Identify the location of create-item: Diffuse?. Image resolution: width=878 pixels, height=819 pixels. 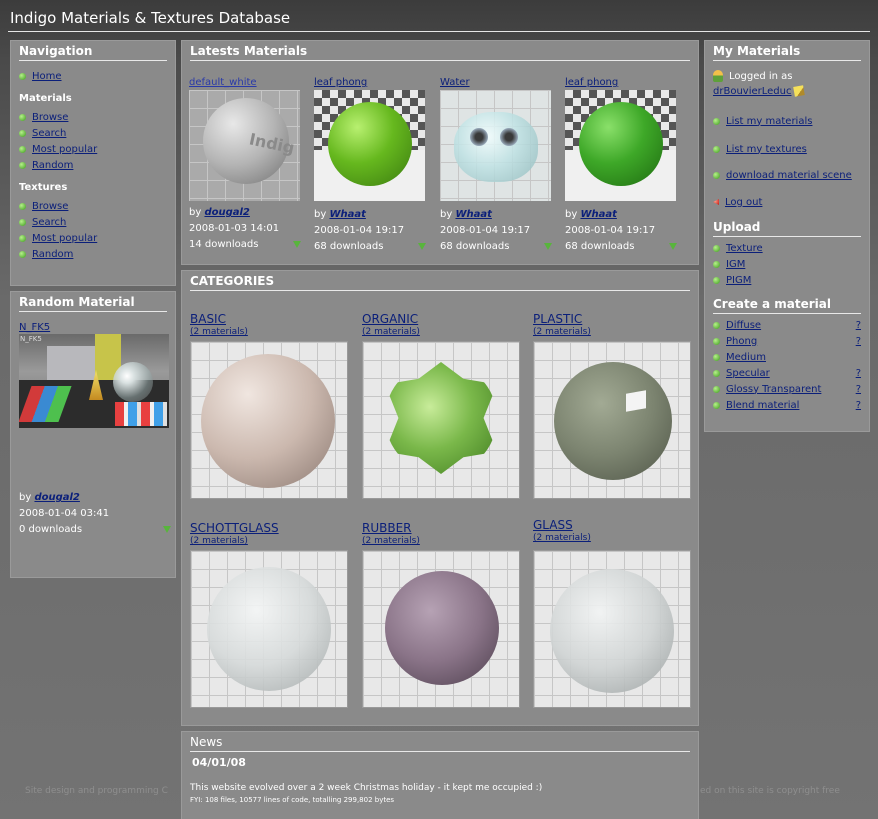
(787, 325).